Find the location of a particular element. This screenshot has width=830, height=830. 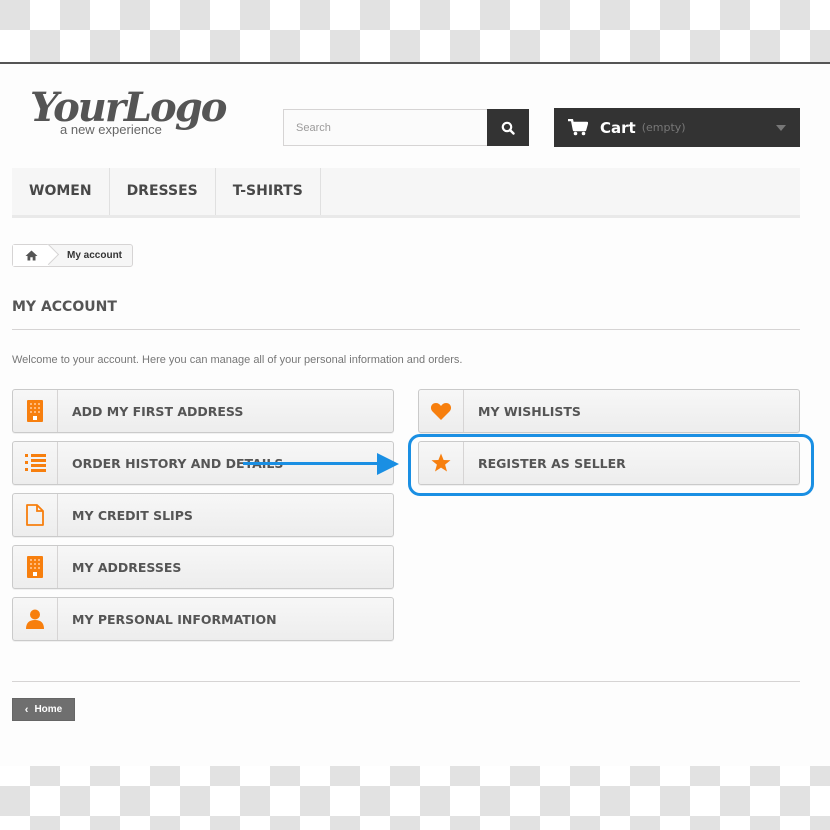

search-icon is located at coordinates (508, 128).